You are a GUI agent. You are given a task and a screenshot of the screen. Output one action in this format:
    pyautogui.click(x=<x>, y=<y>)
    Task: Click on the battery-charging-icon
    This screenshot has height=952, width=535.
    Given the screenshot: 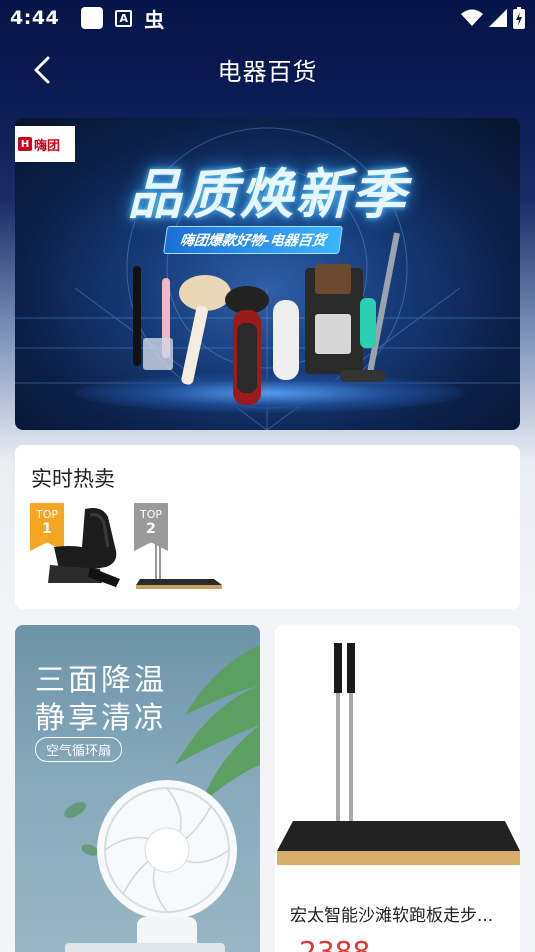 What is the action you would take?
    pyautogui.click(x=519, y=18)
    